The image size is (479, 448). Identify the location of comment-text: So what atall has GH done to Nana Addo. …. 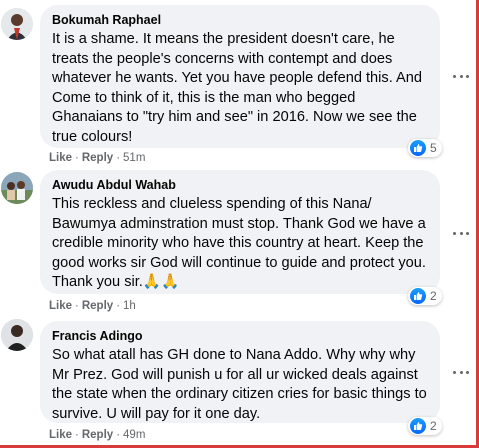
(239, 384).